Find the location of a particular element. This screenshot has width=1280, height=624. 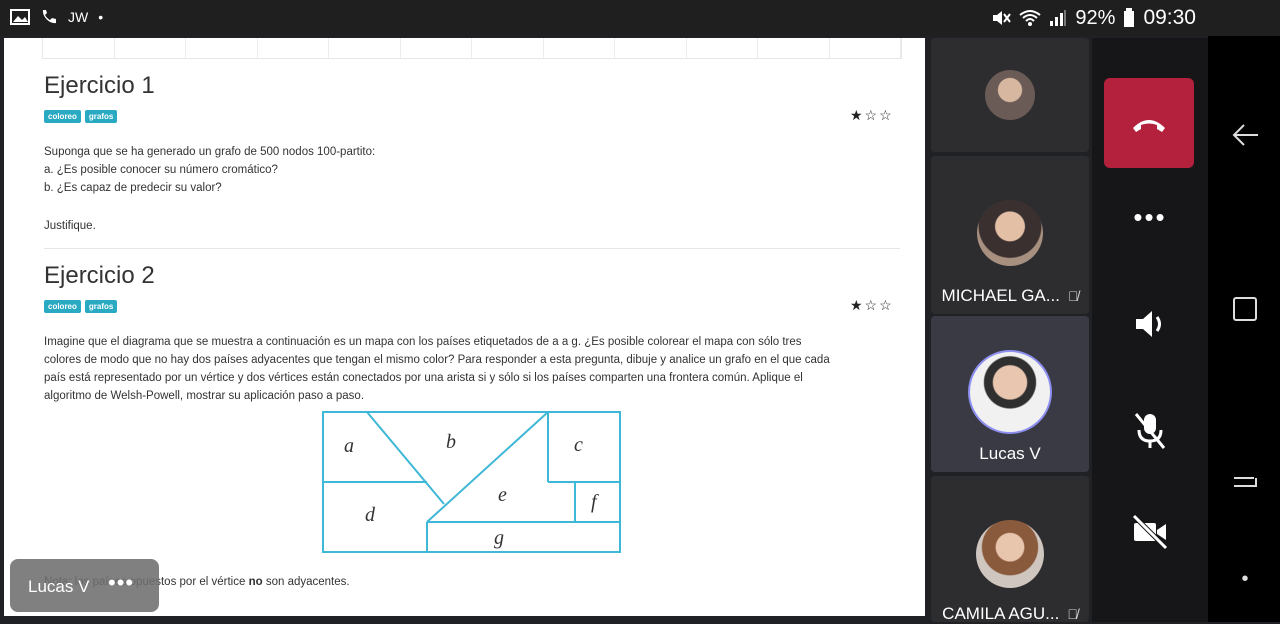

exercise-1-line-4: Justifique. is located at coordinates (70, 226).